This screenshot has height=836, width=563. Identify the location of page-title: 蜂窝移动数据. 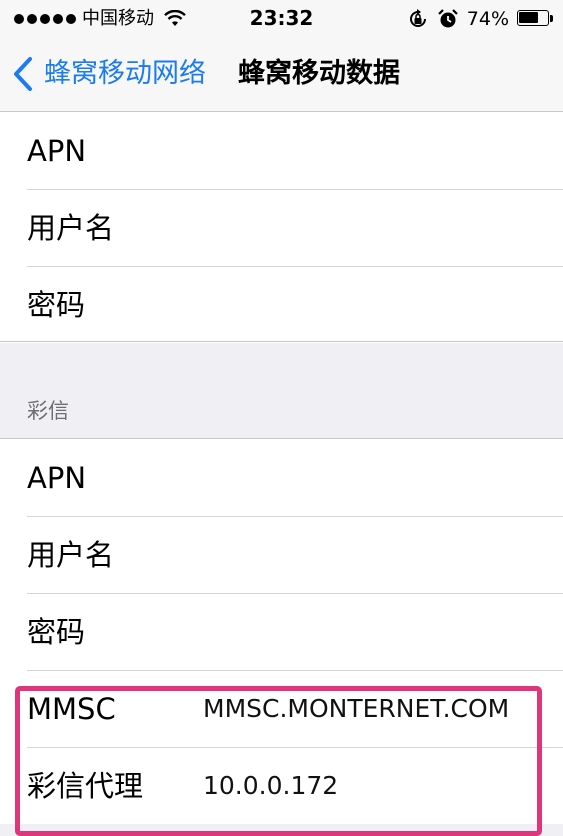
(319, 73).